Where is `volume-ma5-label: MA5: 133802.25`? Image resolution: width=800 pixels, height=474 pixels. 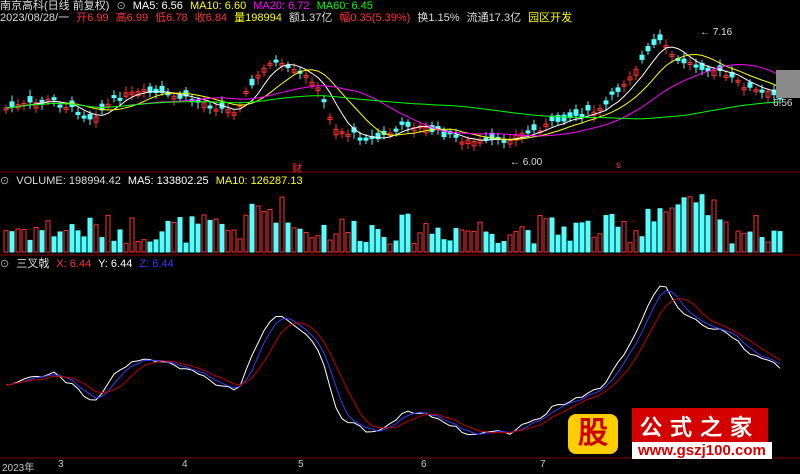
volume-ma5-label: MA5: 133802.25 is located at coordinates (168, 181).